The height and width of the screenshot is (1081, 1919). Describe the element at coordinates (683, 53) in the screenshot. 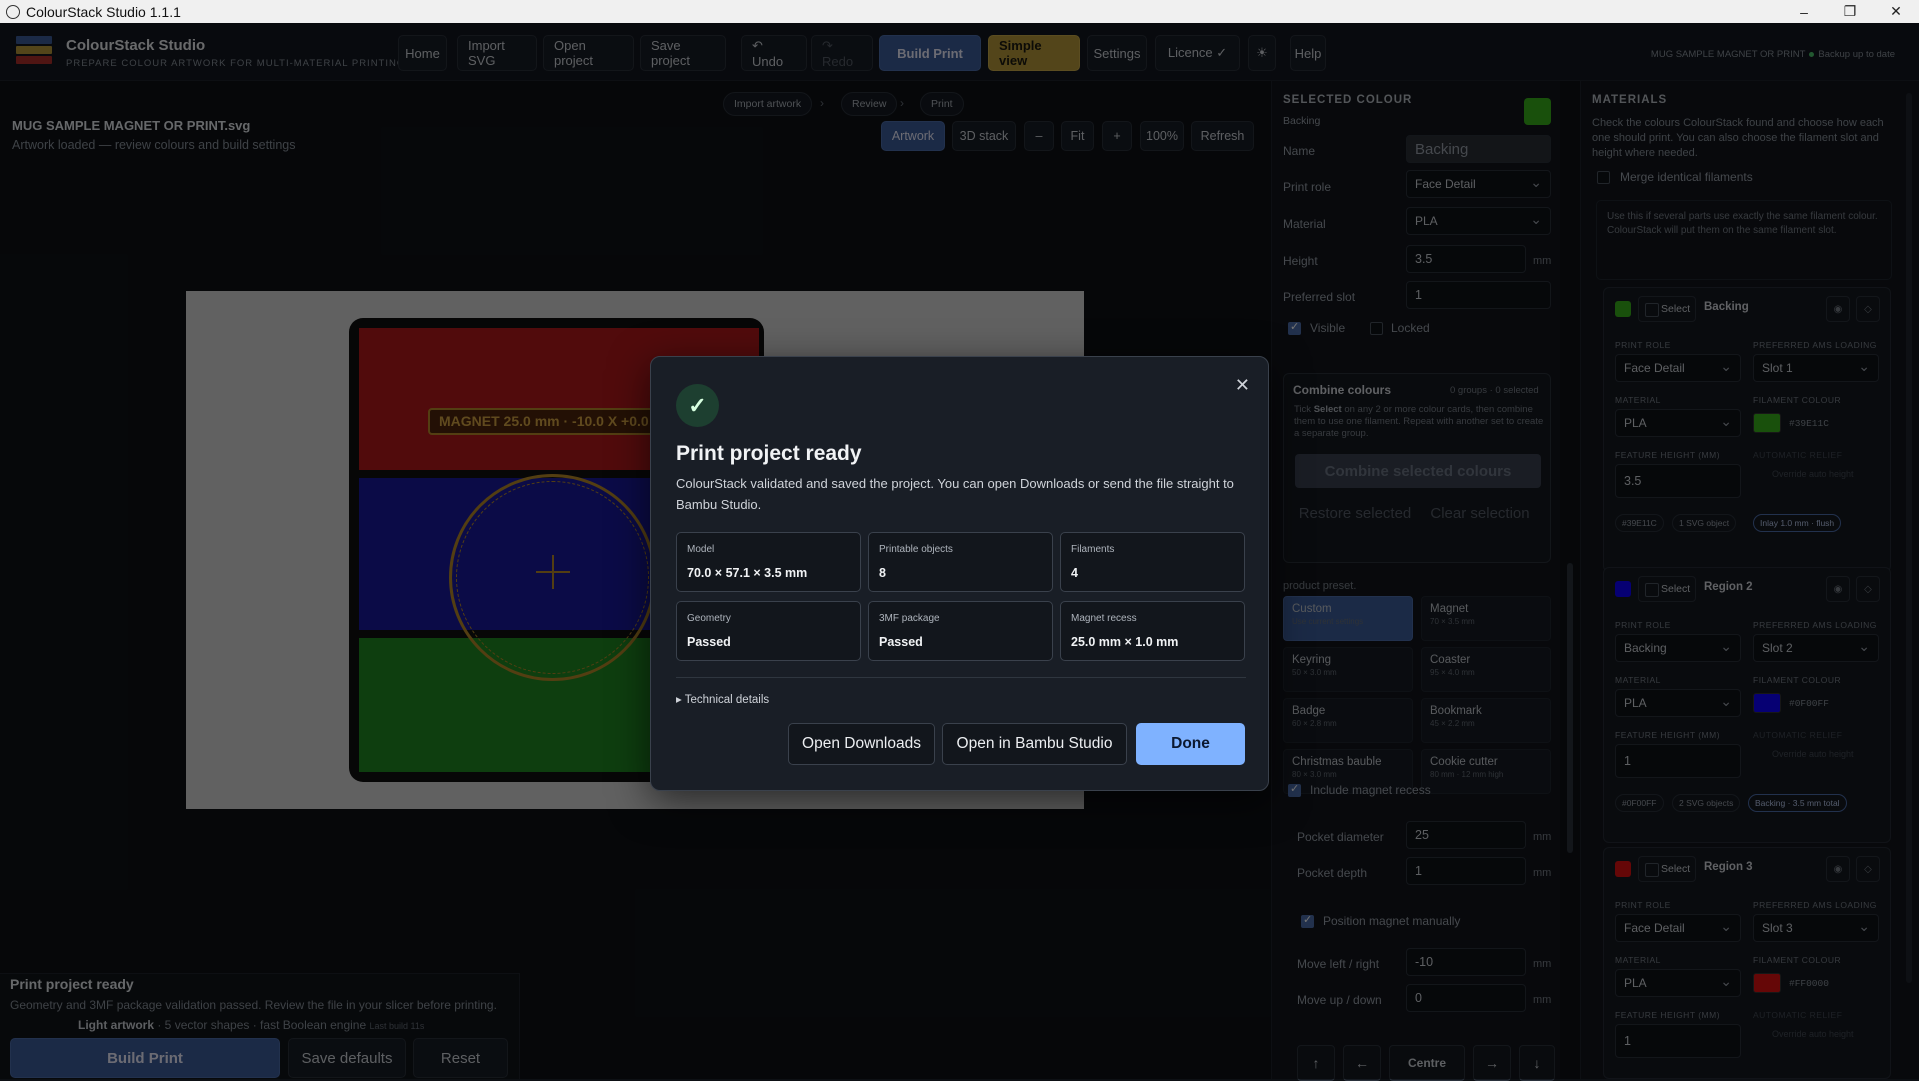

I see `save-project-button: Save project` at that location.